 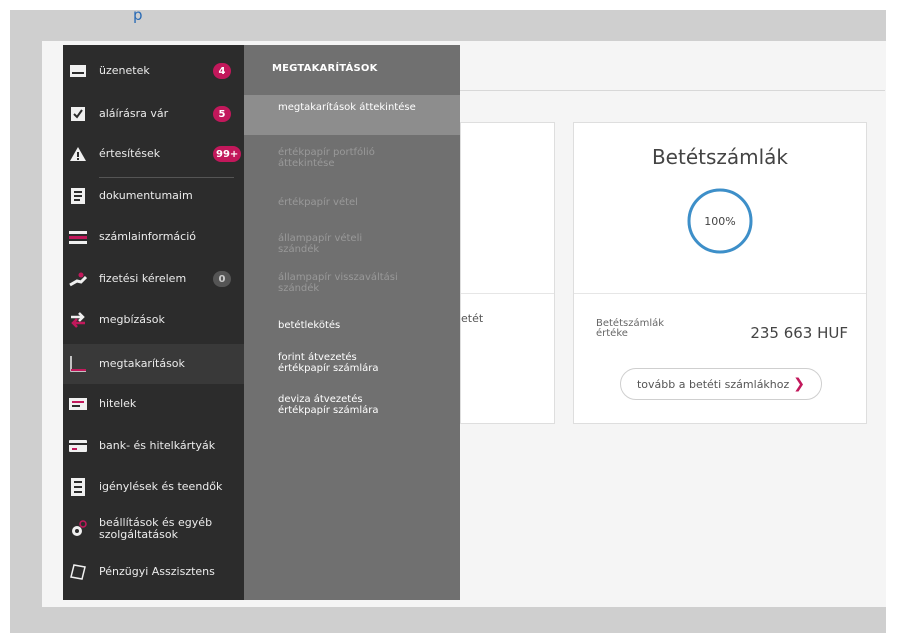 What do you see at coordinates (352, 328) in the screenshot?
I see `submenu-item-fixed-deposit: betétlekötés` at bounding box center [352, 328].